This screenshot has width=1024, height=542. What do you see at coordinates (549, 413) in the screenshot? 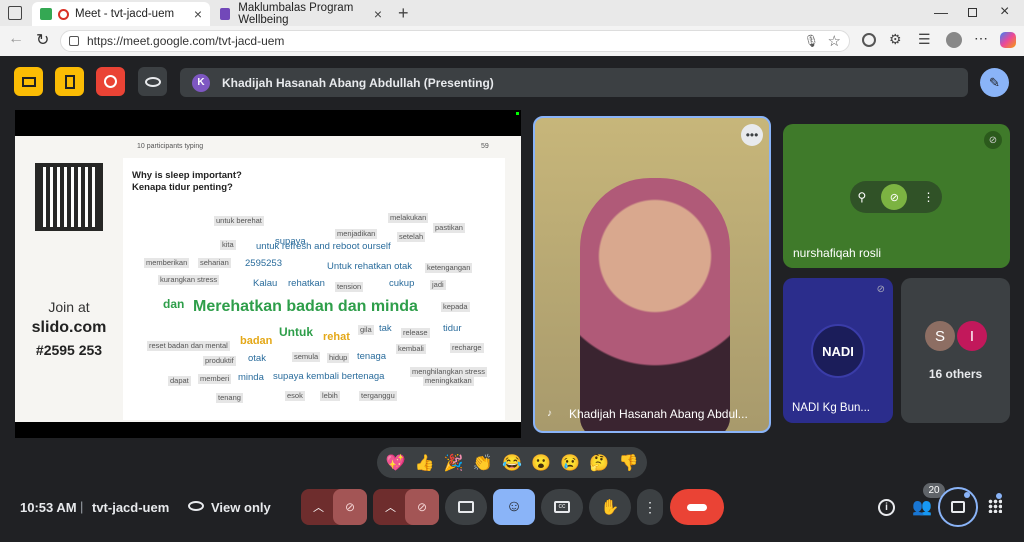
I see `audio-level-icon: ♪` at bounding box center [549, 413].